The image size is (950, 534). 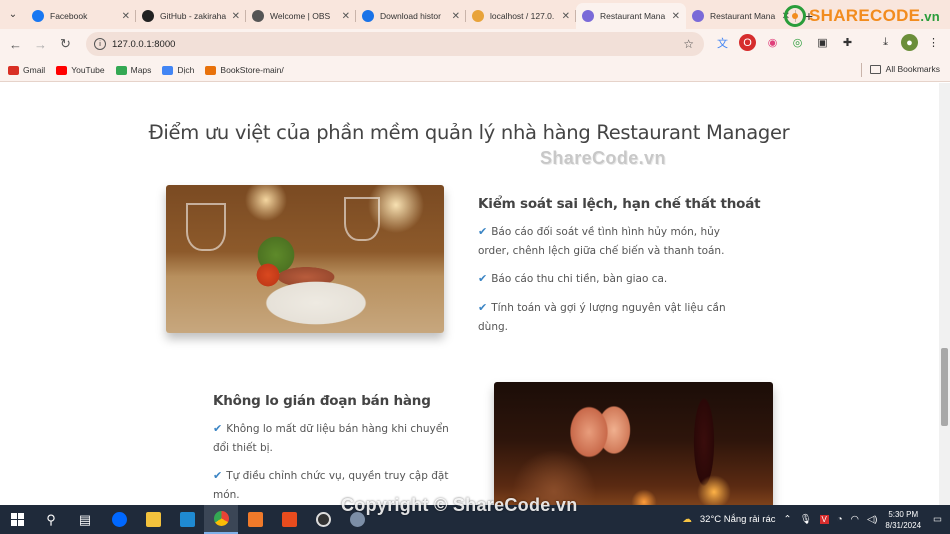 What do you see at coordinates (822, 42) in the screenshot?
I see `screenshot-extension-icon: ▣` at bounding box center [822, 42].